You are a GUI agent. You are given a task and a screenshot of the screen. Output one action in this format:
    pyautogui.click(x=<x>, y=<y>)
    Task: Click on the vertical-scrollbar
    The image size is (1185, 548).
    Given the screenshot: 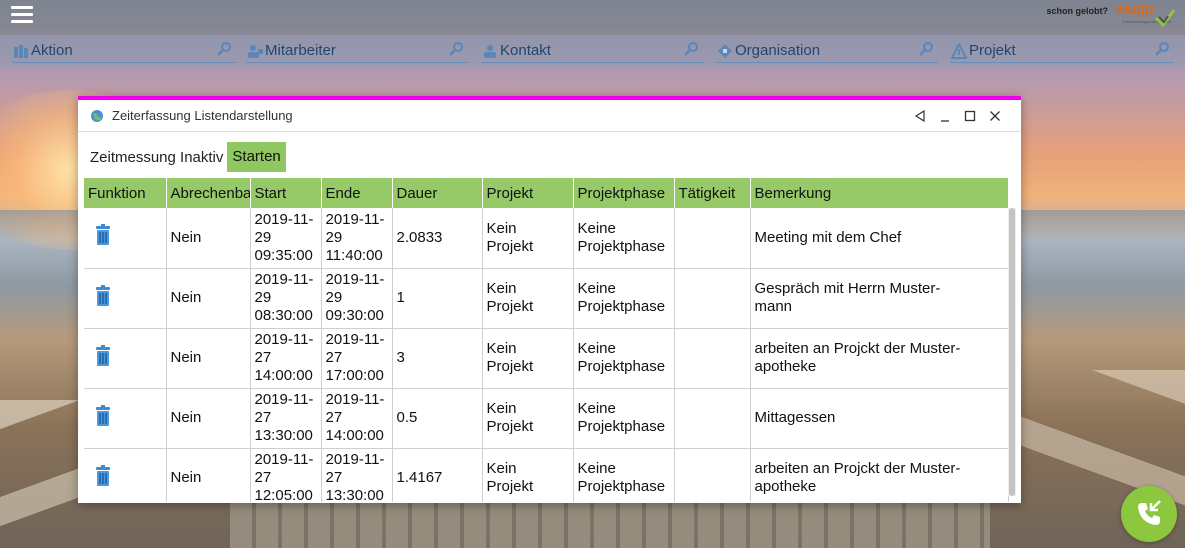 What is the action you would take?
    pyautogui.click(x=1012, y=352)
    